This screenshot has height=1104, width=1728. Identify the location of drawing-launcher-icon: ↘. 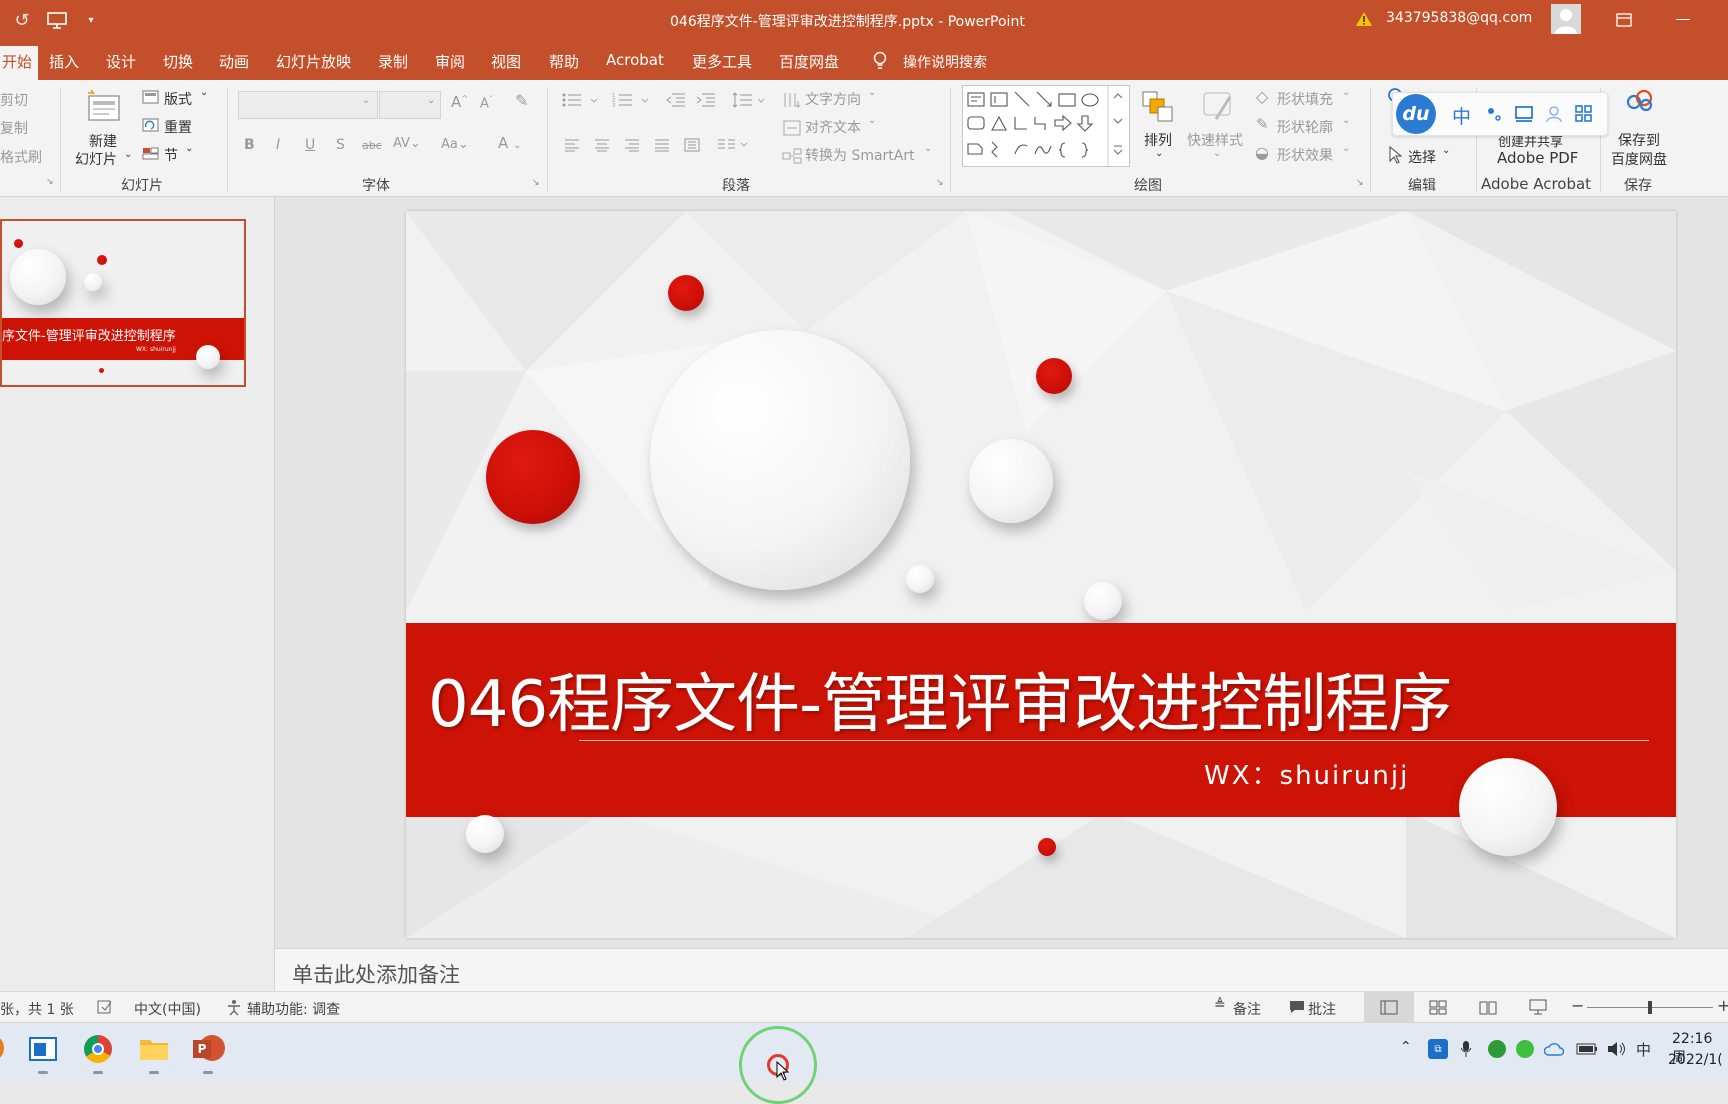
(1360, 183).